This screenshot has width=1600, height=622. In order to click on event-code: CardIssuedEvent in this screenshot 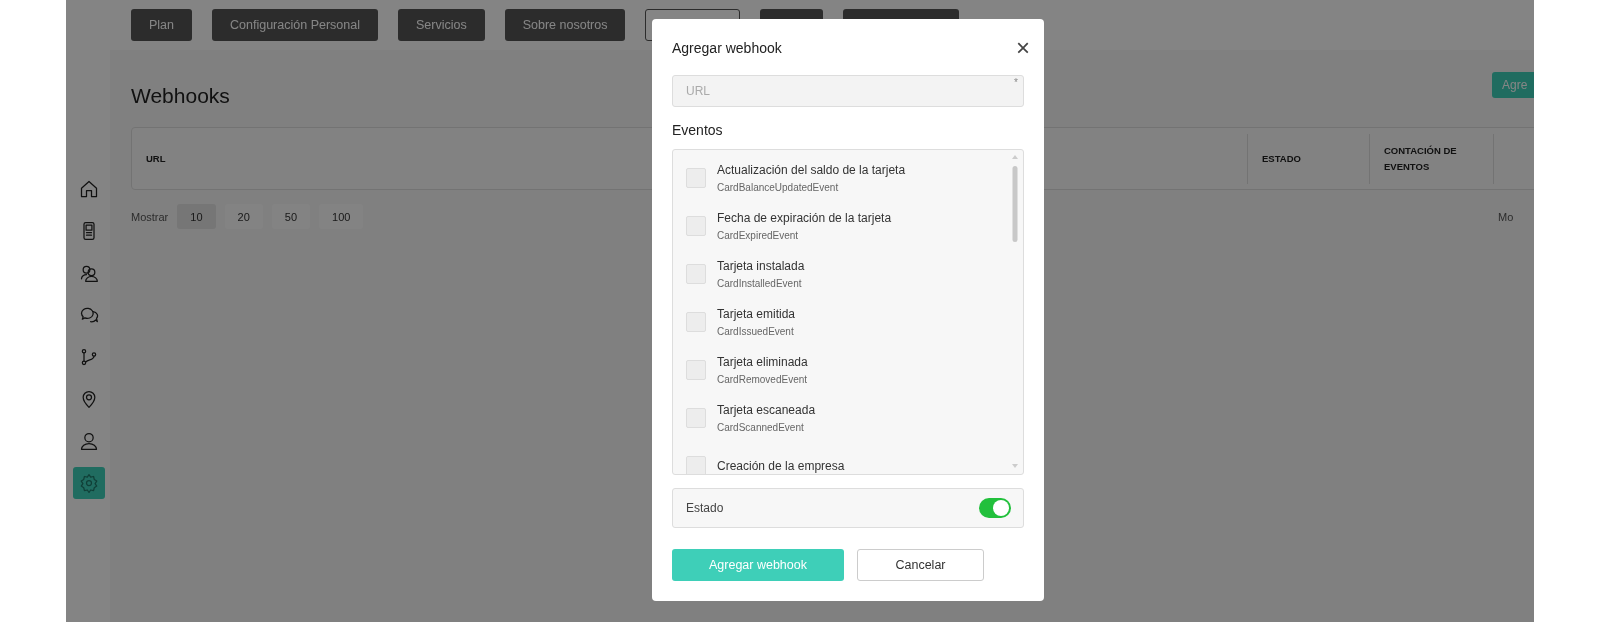, I will do `click(756, 331)`.